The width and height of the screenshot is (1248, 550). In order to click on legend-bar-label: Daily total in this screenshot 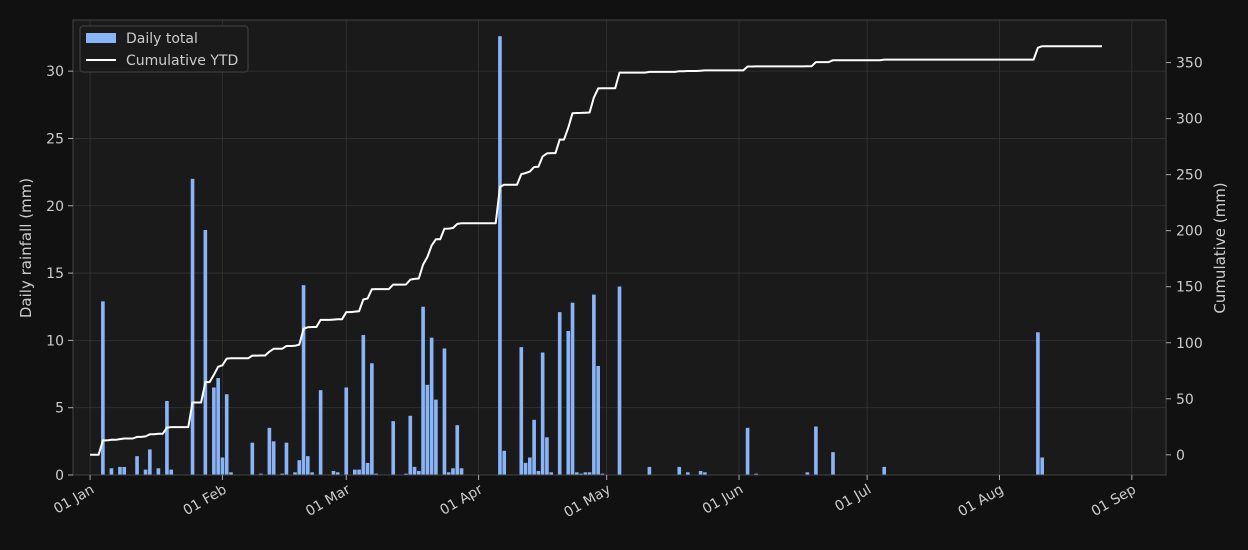, I will do `click(162, 39)`.